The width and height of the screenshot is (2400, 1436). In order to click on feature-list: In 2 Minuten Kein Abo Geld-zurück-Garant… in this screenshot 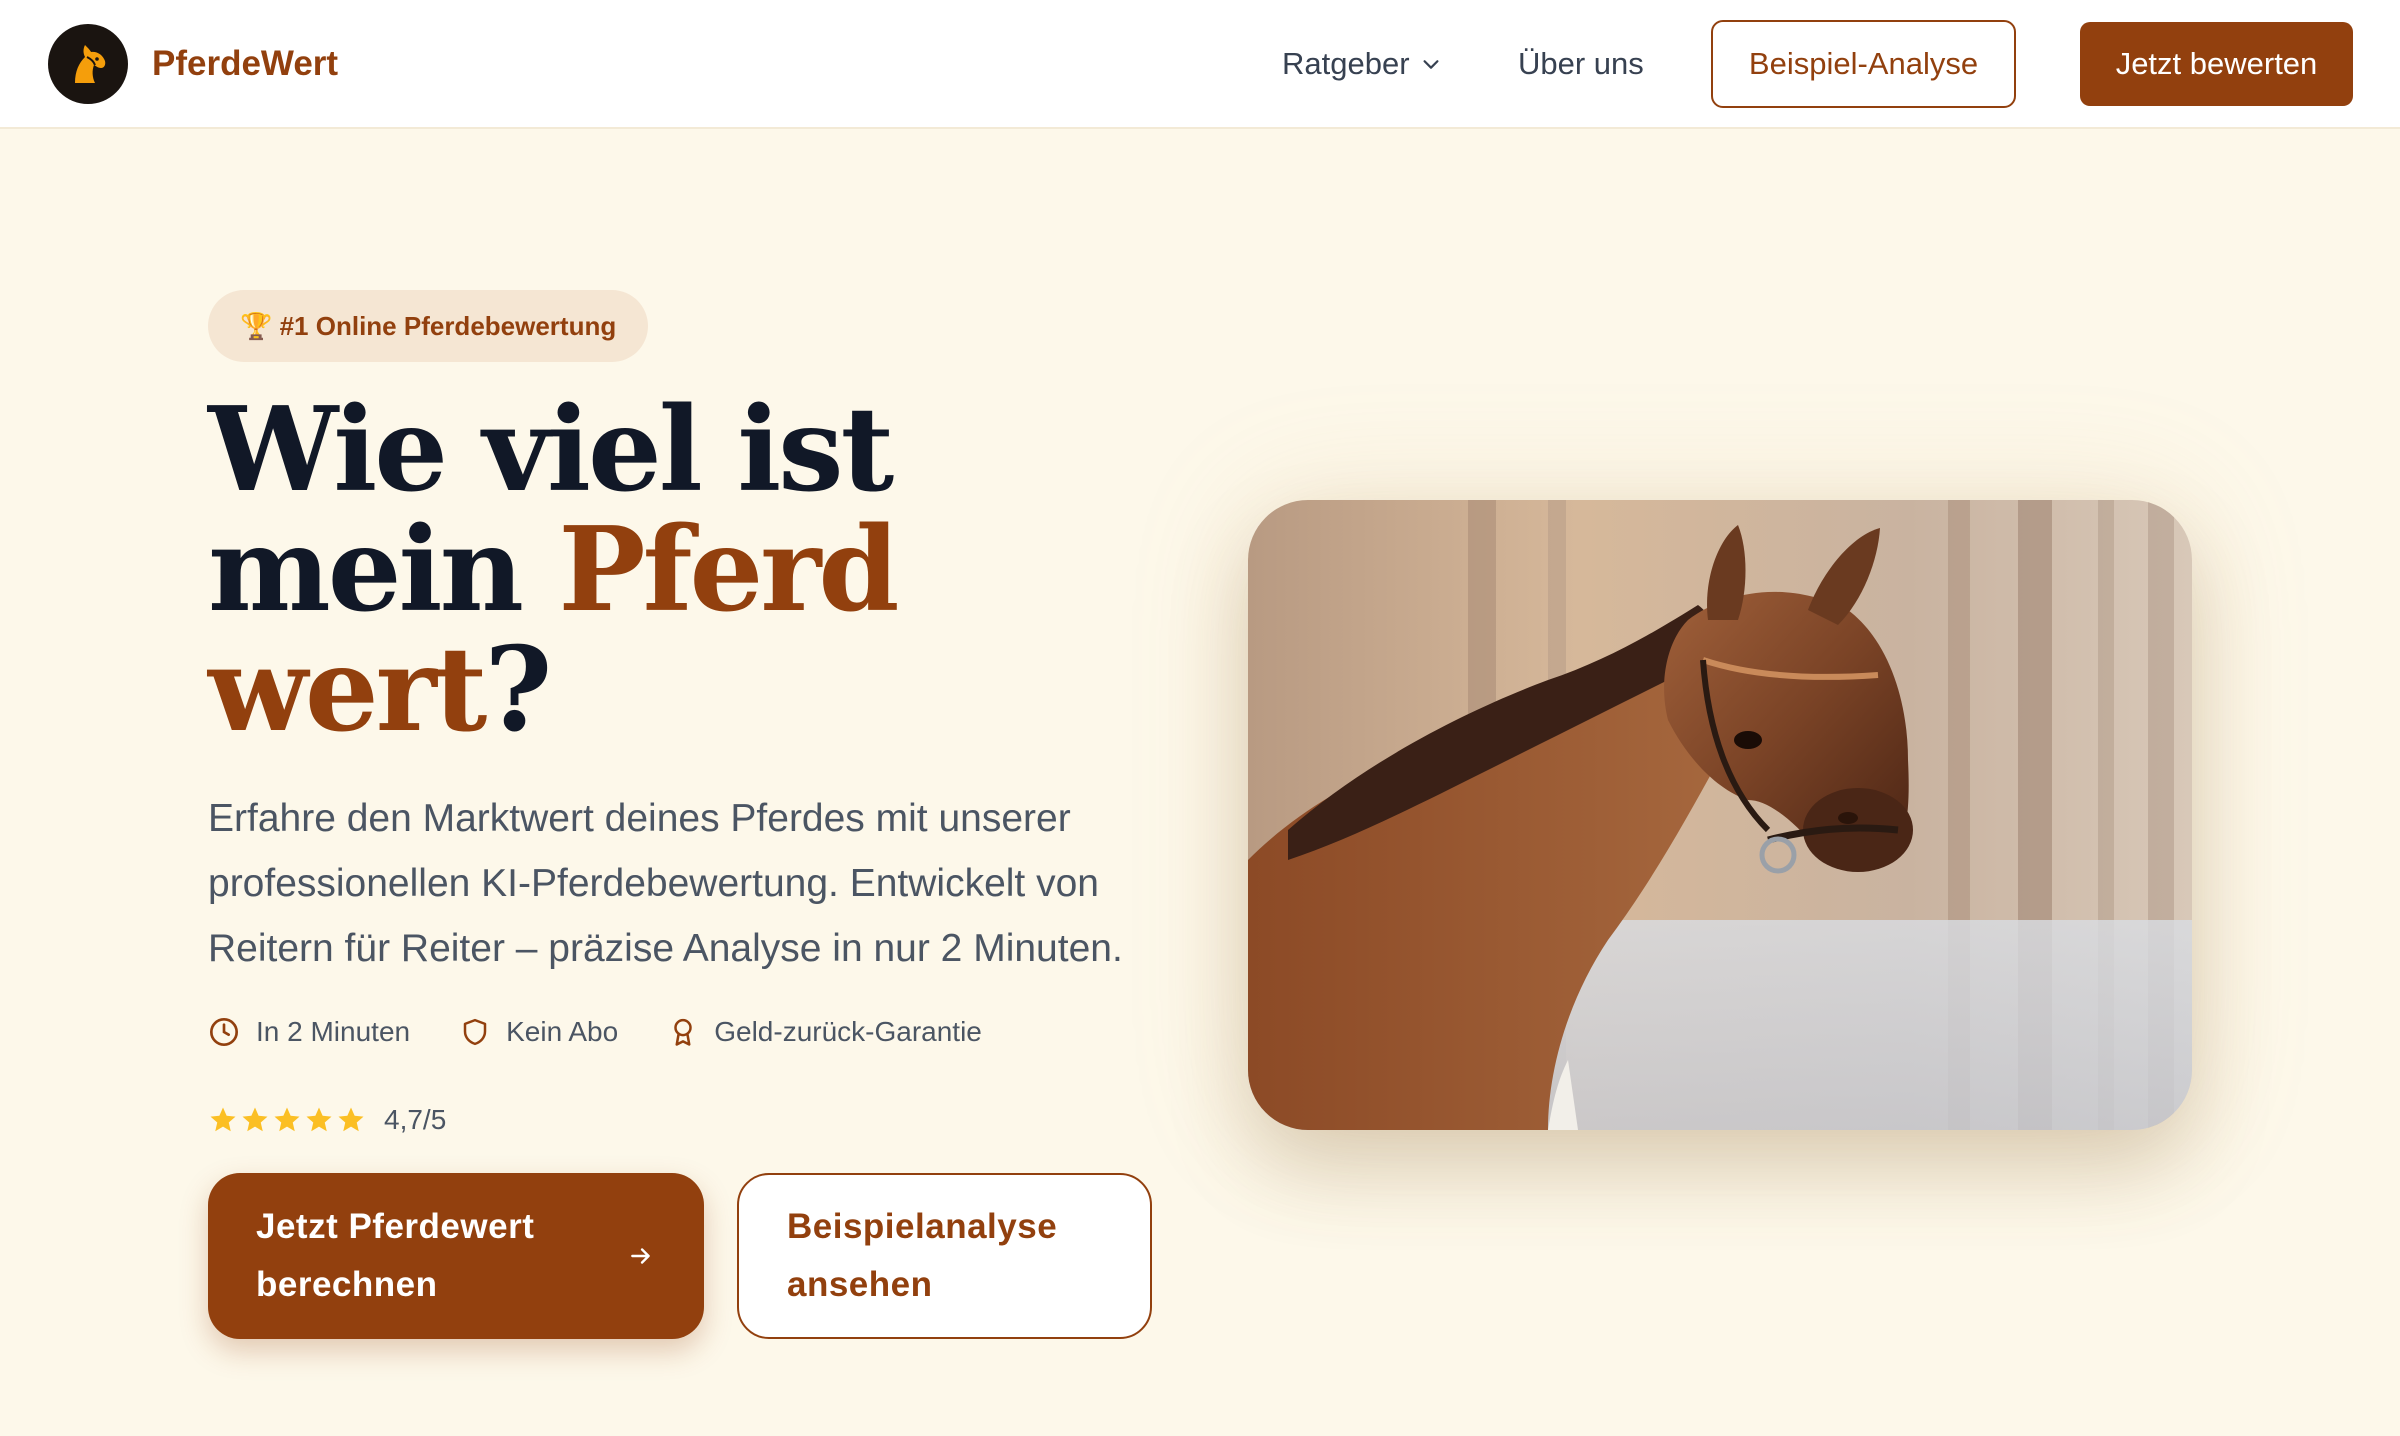, I will do `click(595, 1032)`.